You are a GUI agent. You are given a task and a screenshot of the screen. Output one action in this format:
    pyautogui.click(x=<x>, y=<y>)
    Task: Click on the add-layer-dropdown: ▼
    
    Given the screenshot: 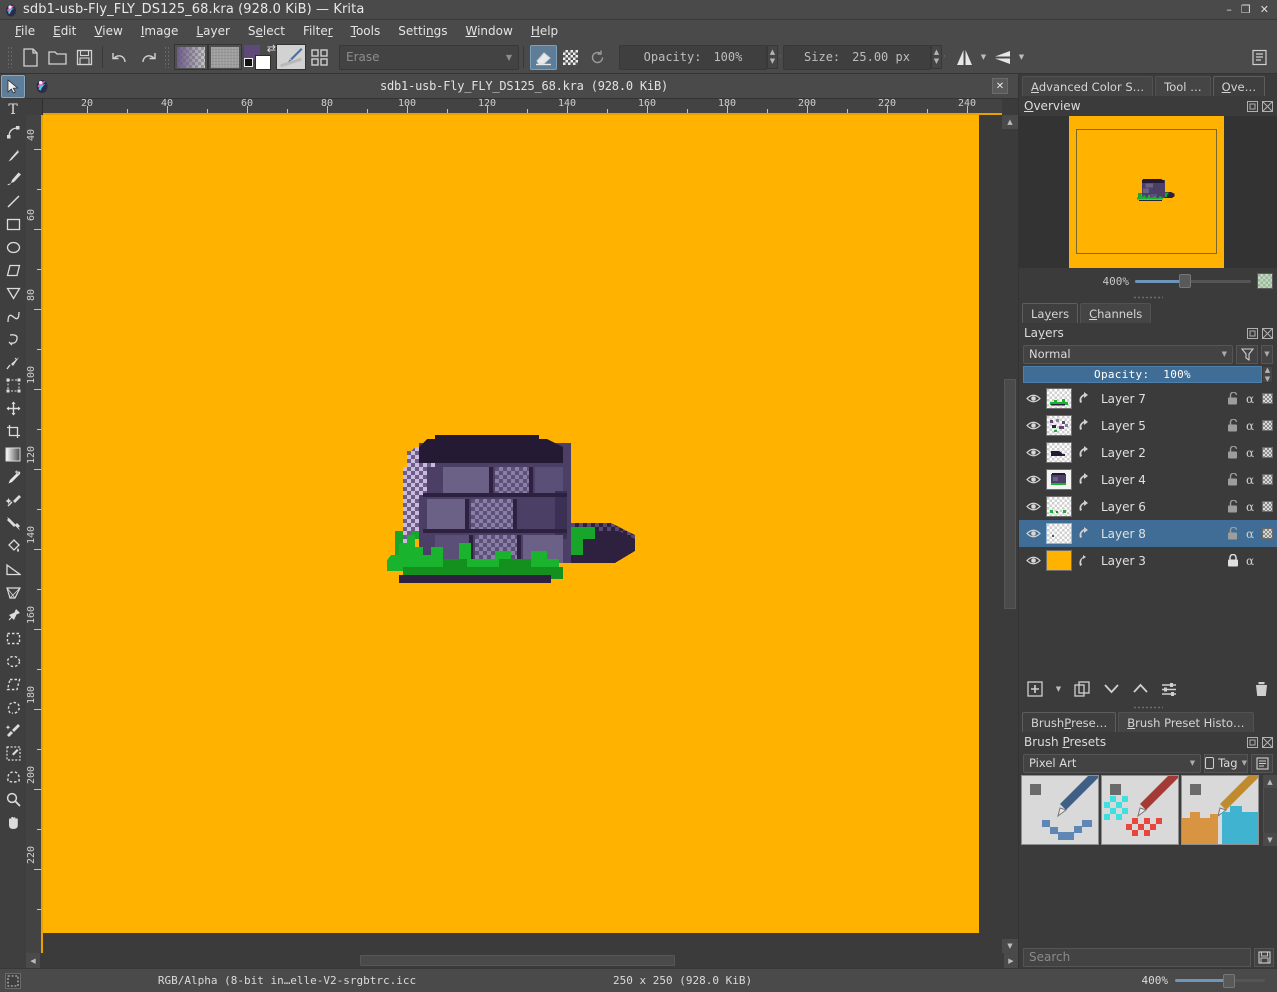 What is the action you would take?
    pyautogui.click(x=1058, y=689)
    